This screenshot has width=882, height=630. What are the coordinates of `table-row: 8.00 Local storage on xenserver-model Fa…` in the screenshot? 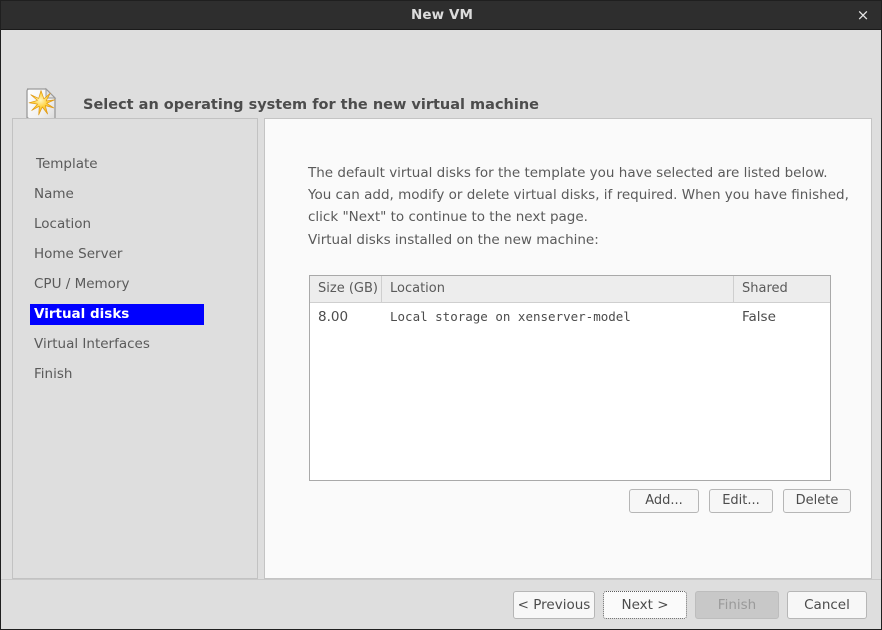 It's located at (570, 317).